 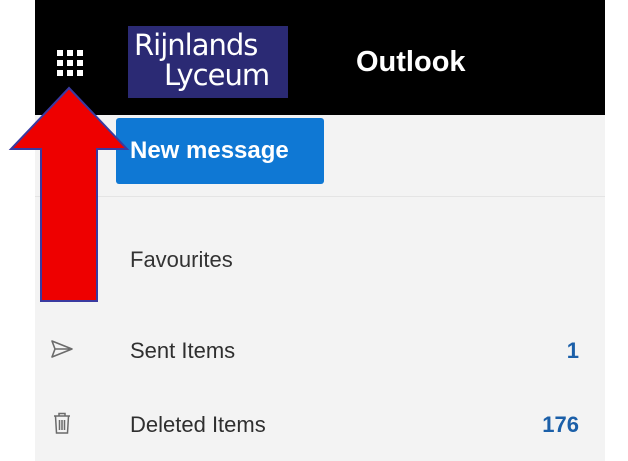 What do you see at coordinates (62, 423) in the screenshot?
I see `trash-icon` at bounding box center [62, 423].